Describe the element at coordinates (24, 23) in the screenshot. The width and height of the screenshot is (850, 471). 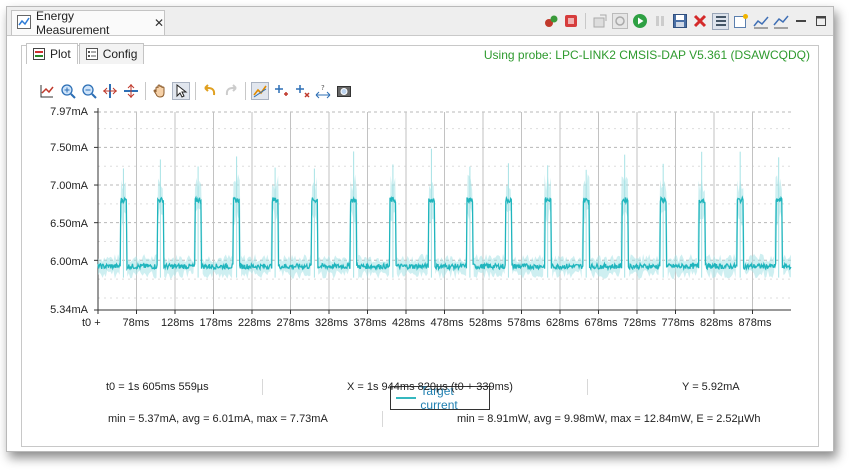
I see `energy-measurement-icon` at that location.